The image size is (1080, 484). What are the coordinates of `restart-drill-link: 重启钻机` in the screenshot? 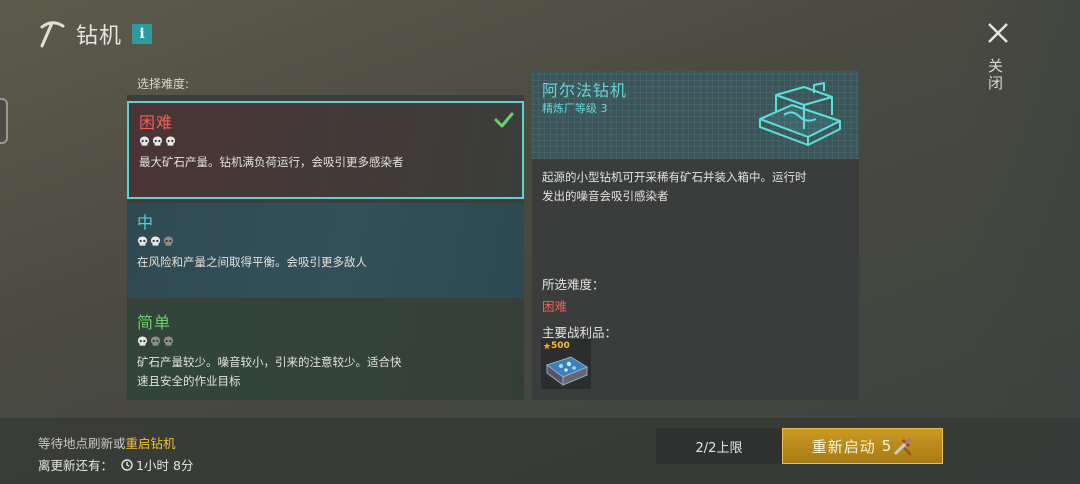 It's located at (151, 443).